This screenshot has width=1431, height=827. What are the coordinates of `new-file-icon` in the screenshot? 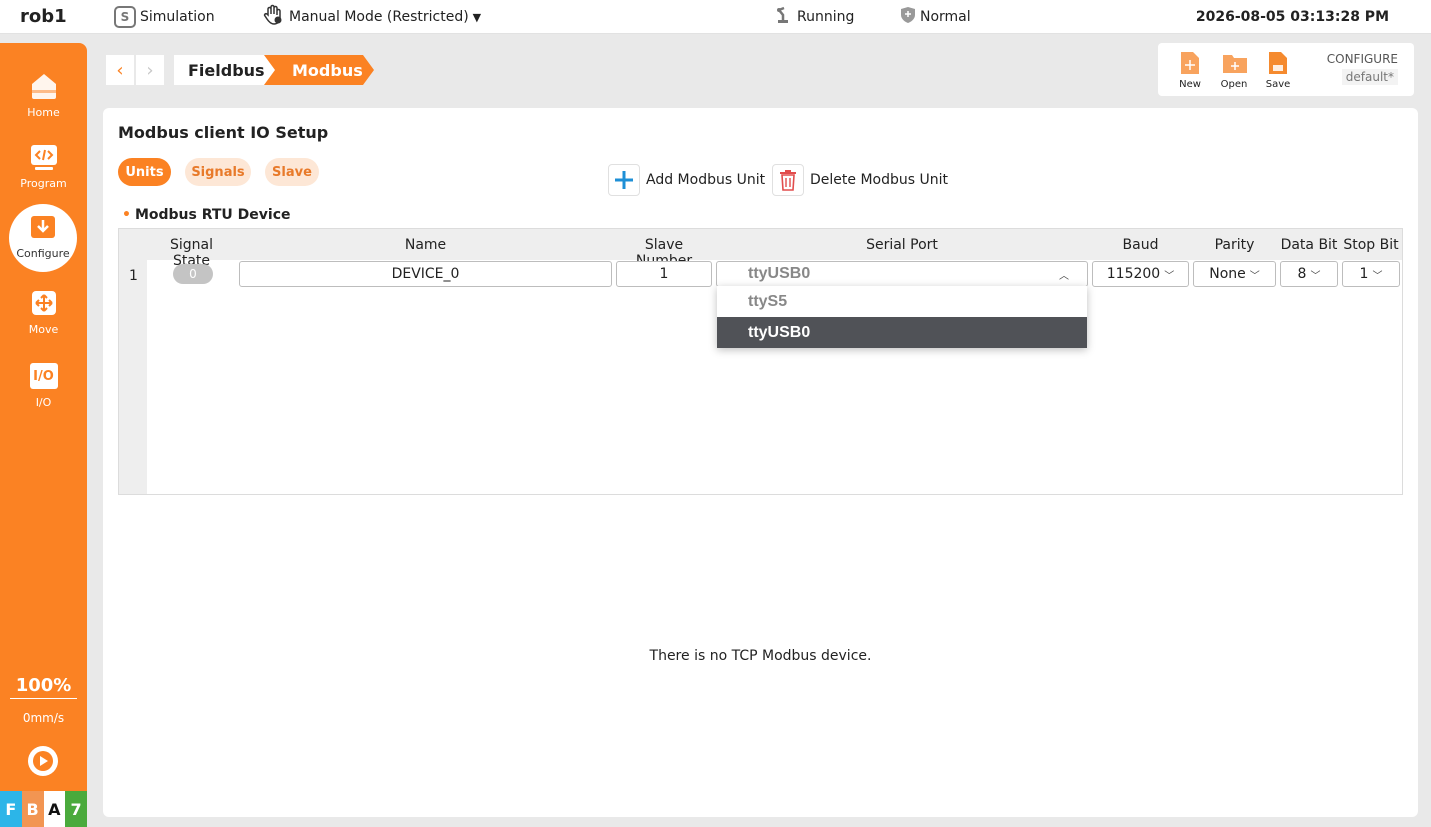 It's located at (1190, 63).